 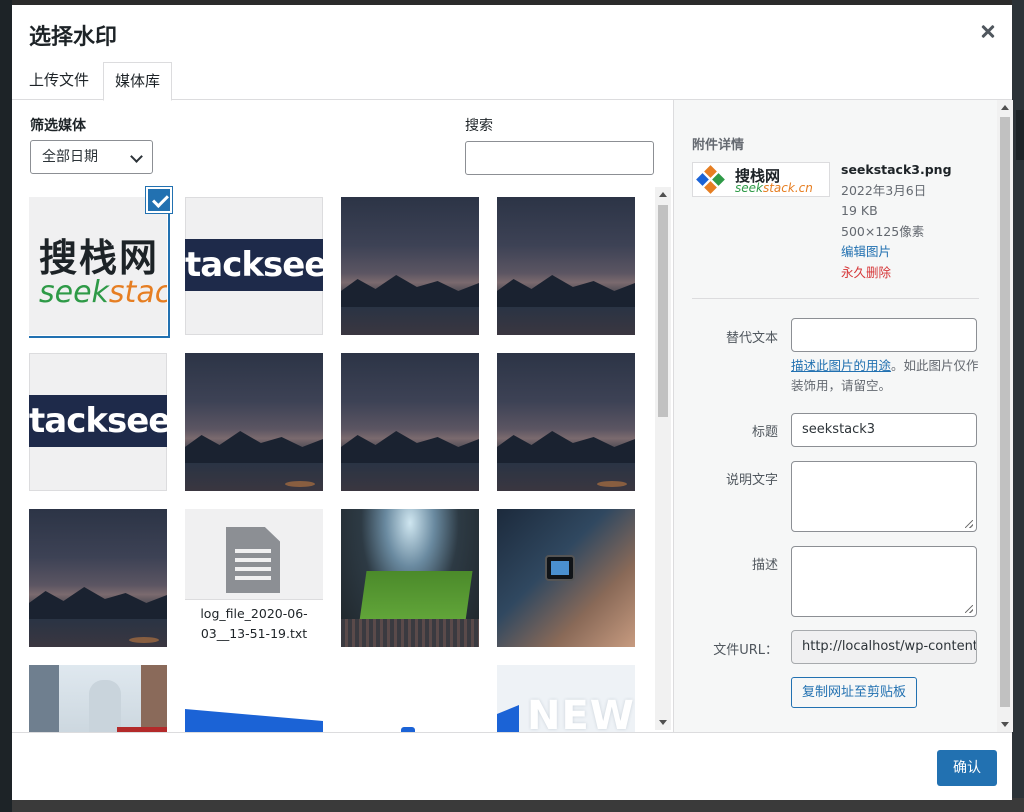 I want to click on date-filter-select: 全部日期, so click(x=91, y=157).